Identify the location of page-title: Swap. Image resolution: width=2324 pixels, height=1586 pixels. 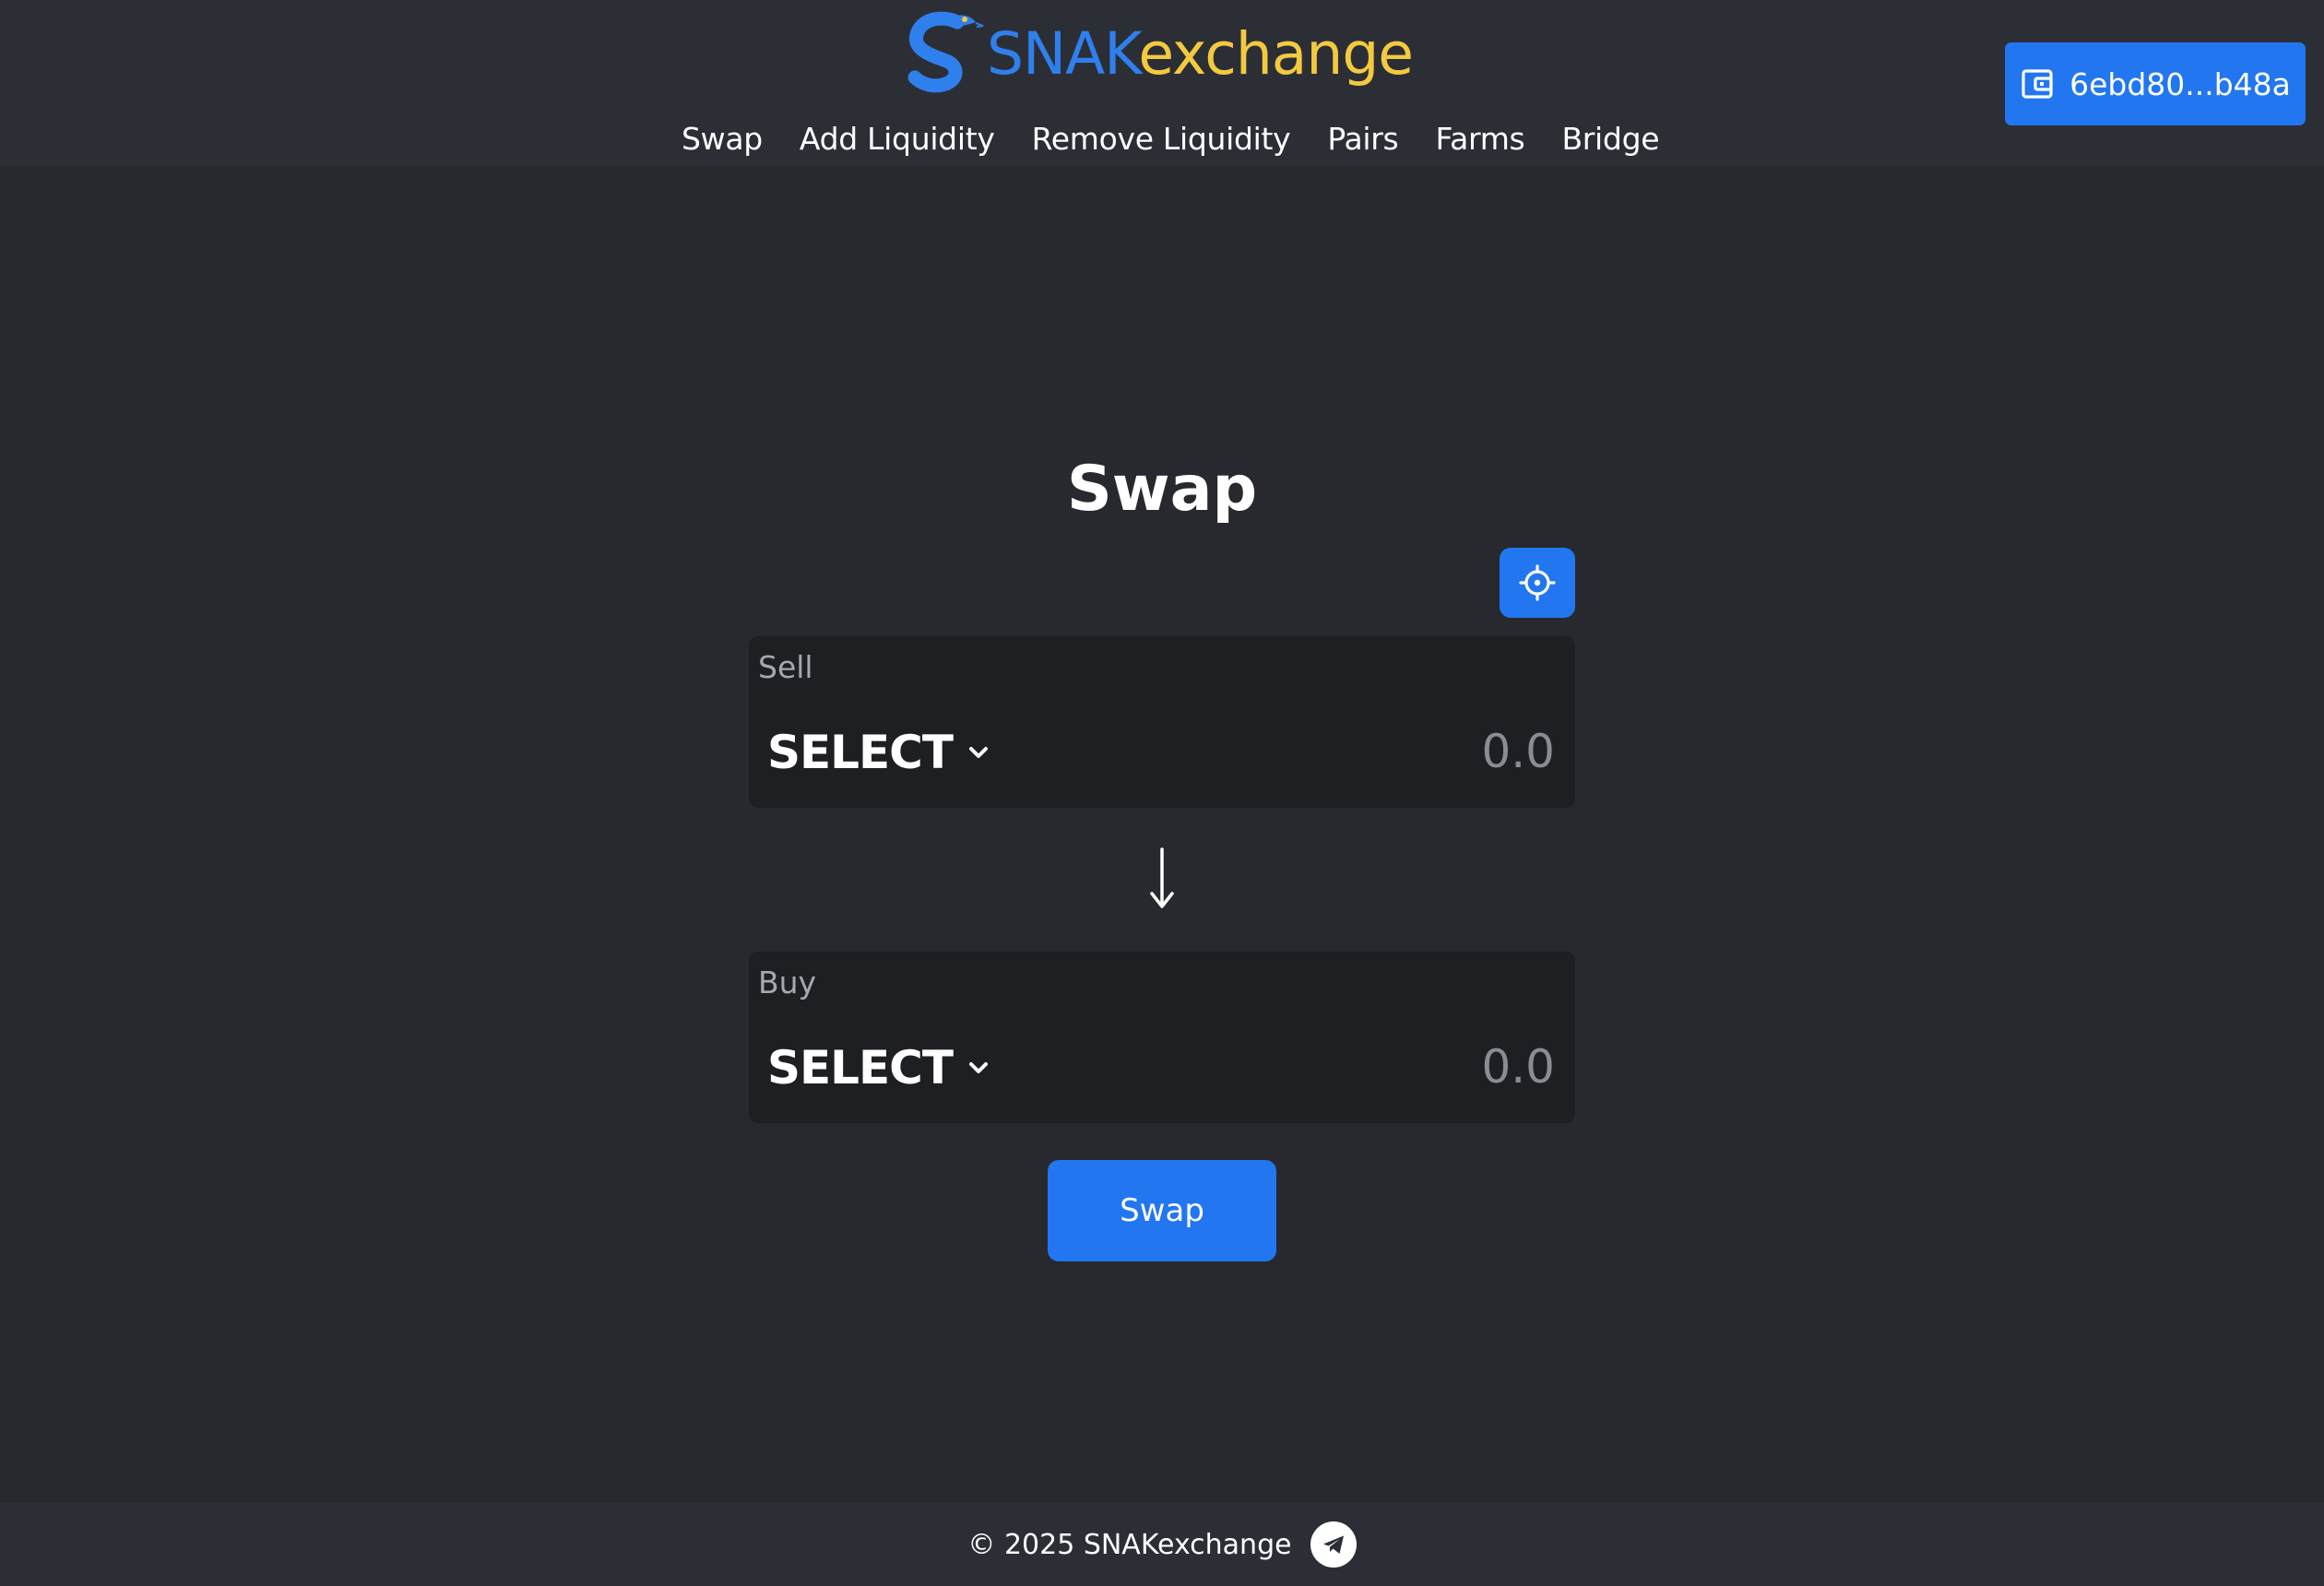
(1162, 489).